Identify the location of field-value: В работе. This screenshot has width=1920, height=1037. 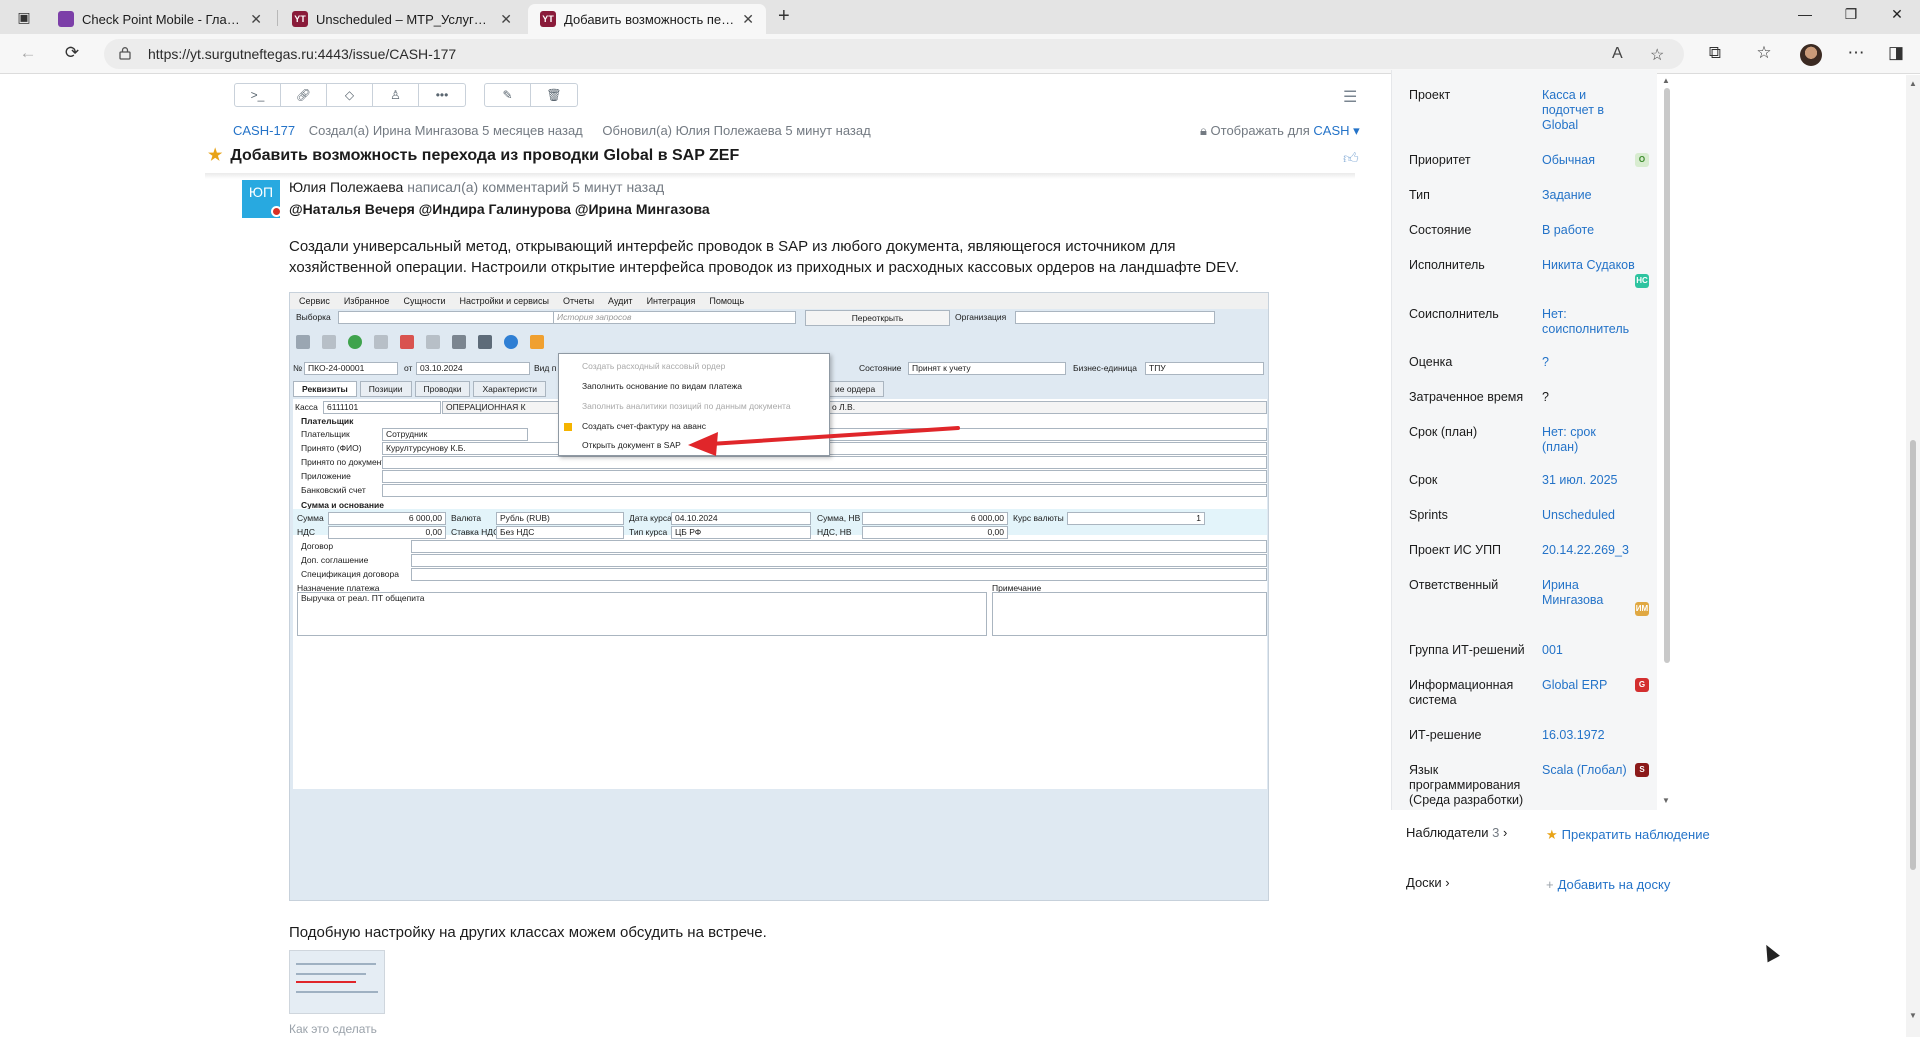
(1587, 230).